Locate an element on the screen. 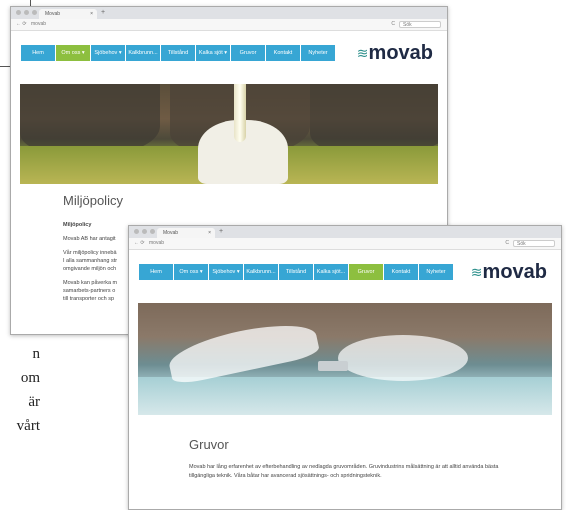 This screenshot has height=510, width=566. side-text-line: n is located at coordinates (36, 354).